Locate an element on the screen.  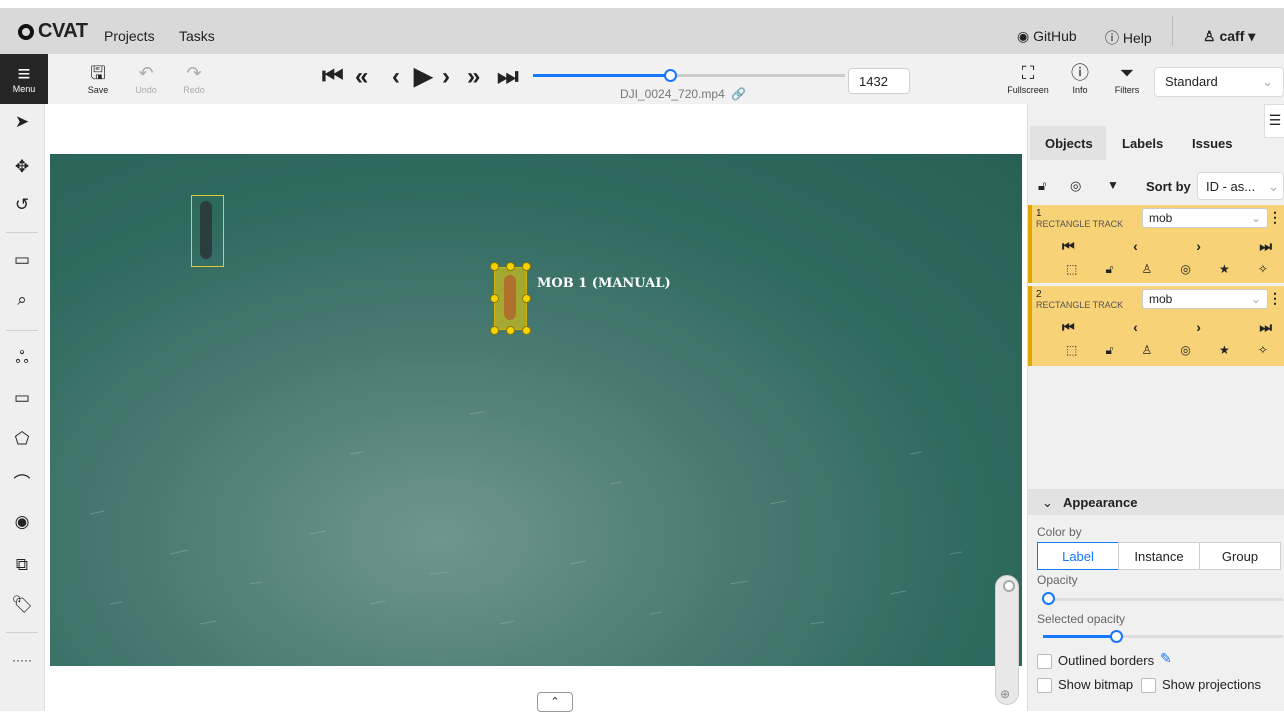
caret-down-icon: ▼ is located at coordinates (1113, 185).